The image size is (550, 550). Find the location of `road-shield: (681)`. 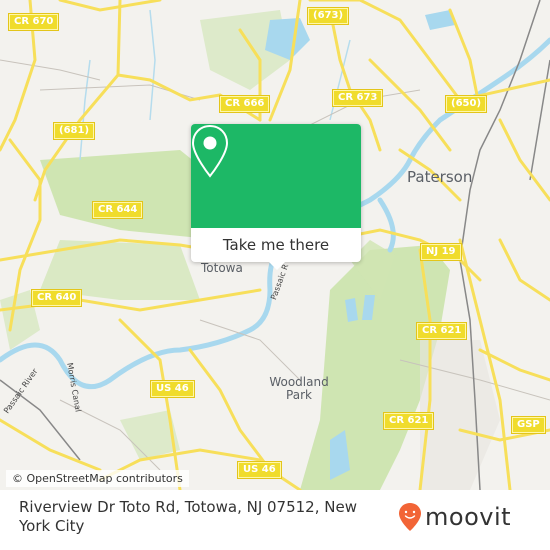

road-shield: (681) is located at coordinates (74, 131).